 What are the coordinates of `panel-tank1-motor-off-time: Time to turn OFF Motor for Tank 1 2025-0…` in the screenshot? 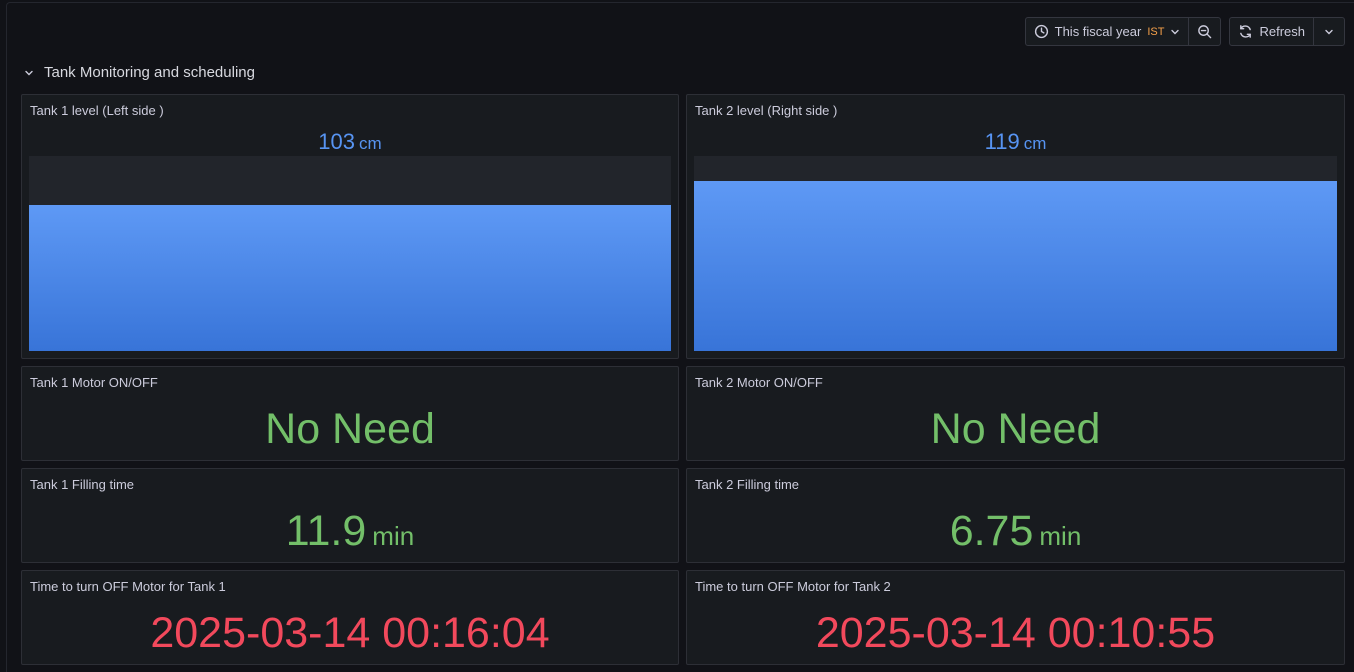 It's located at (350, 617).